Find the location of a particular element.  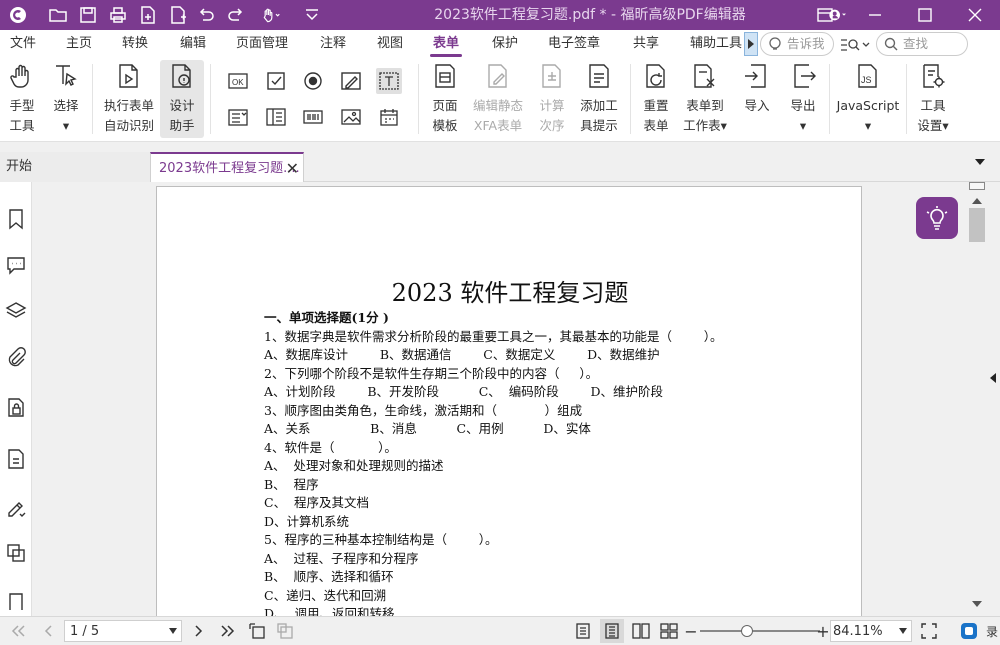

page-template-button: 页面 模板 is located at coordinates (445, 99).